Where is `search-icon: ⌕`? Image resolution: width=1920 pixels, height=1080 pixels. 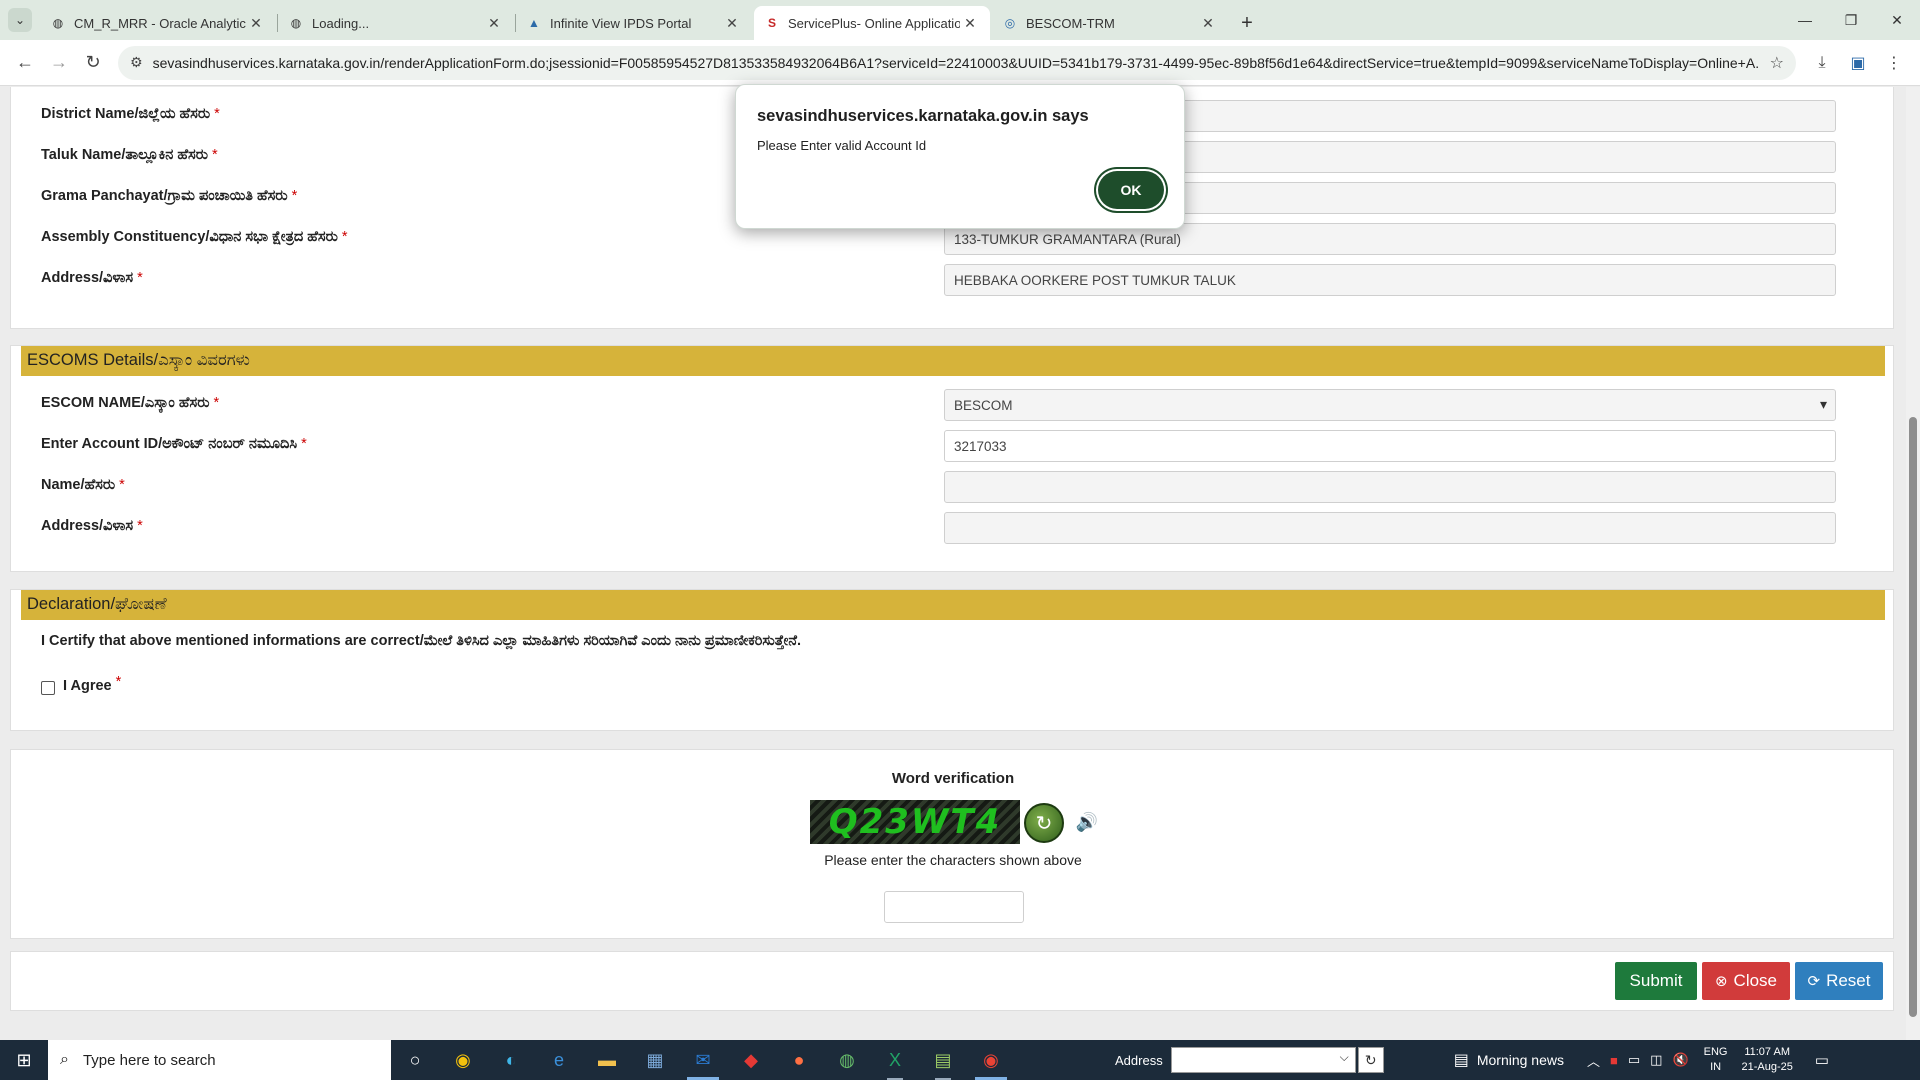 search-icon: ⌕ is located at coordinates (64, 1059).